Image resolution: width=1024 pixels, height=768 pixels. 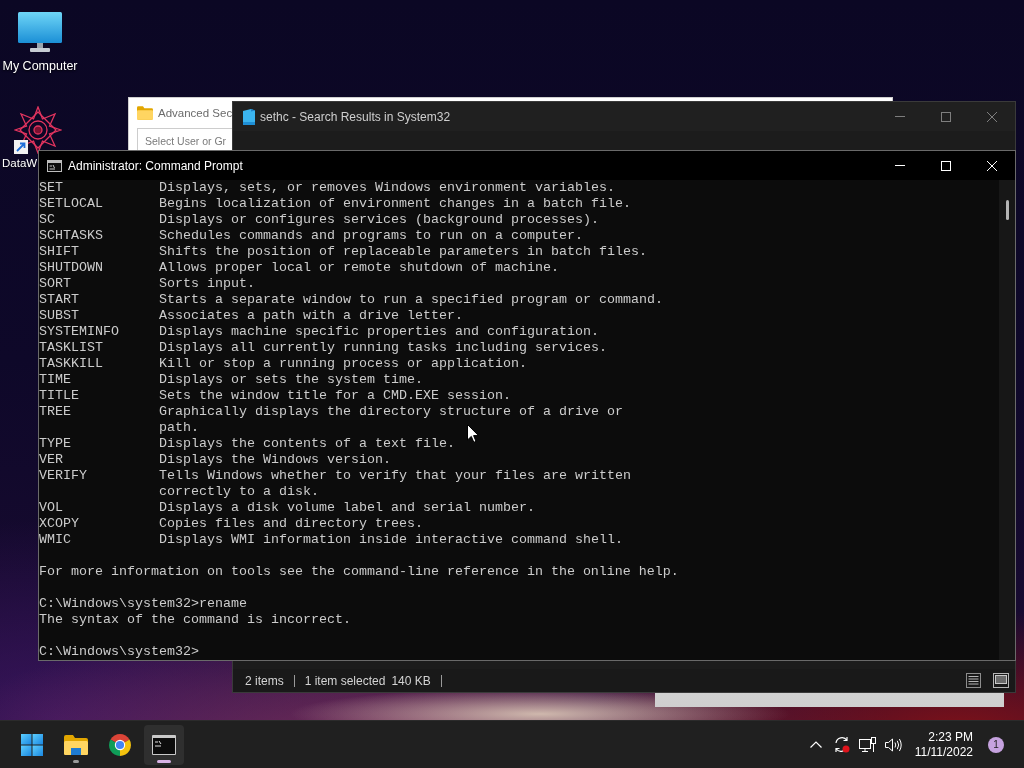 I want to click on thumbnail-view-icon, so click(x=1001, y=680).